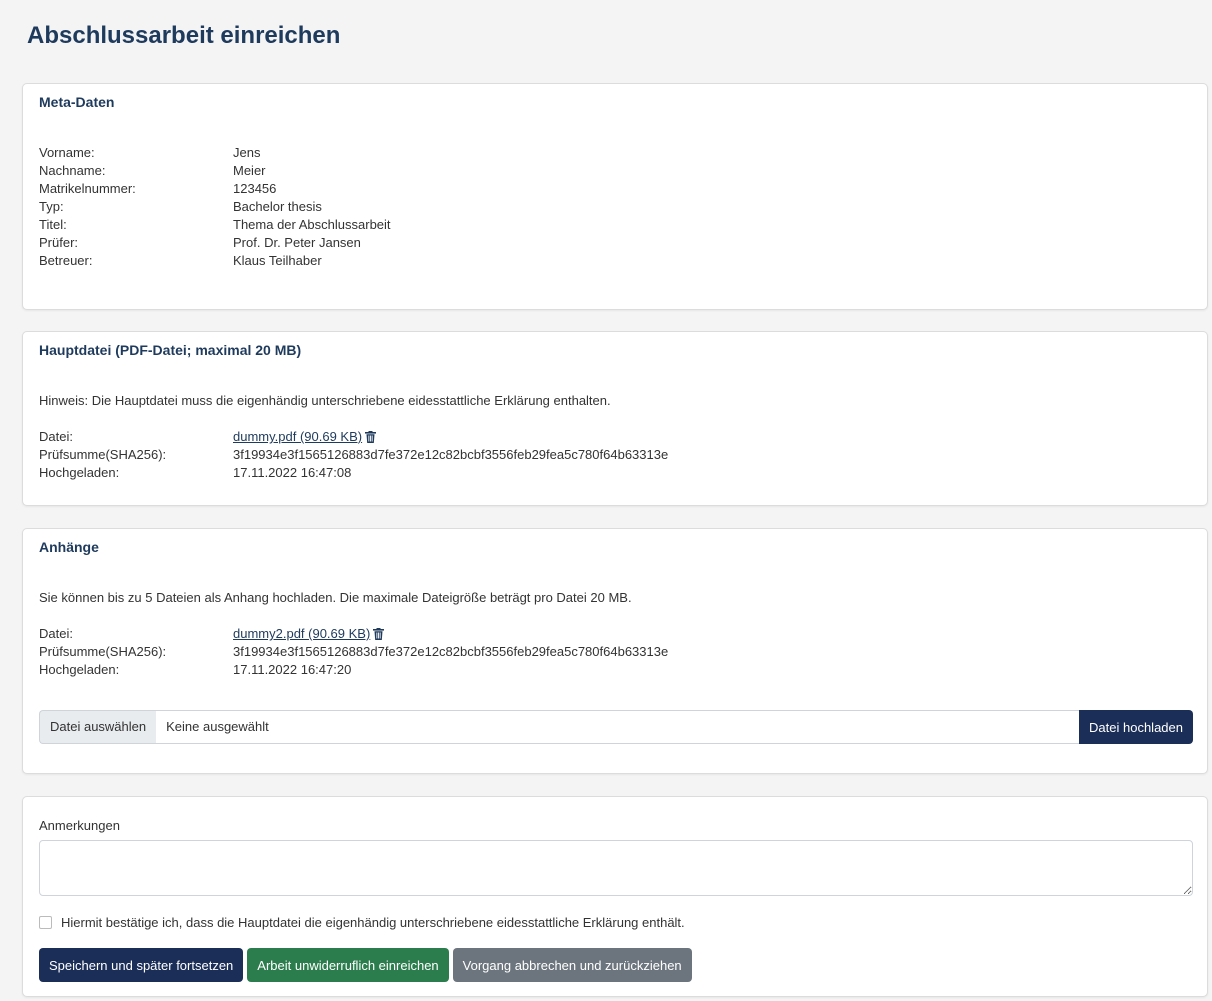 The image size is (1212, 1001). What do you see at coordinates (215, 243) in the screenshot?
I see `meta-row-examiner: Prüfer: Prof. Dr. Peter Jansen` at bounding box center [215, 243].